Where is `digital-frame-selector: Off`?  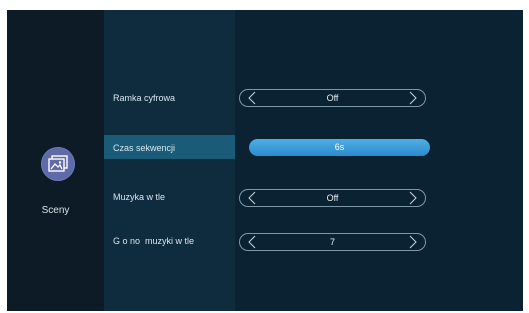
digital-frame-selector: Off is located at coordinates (332, 98).